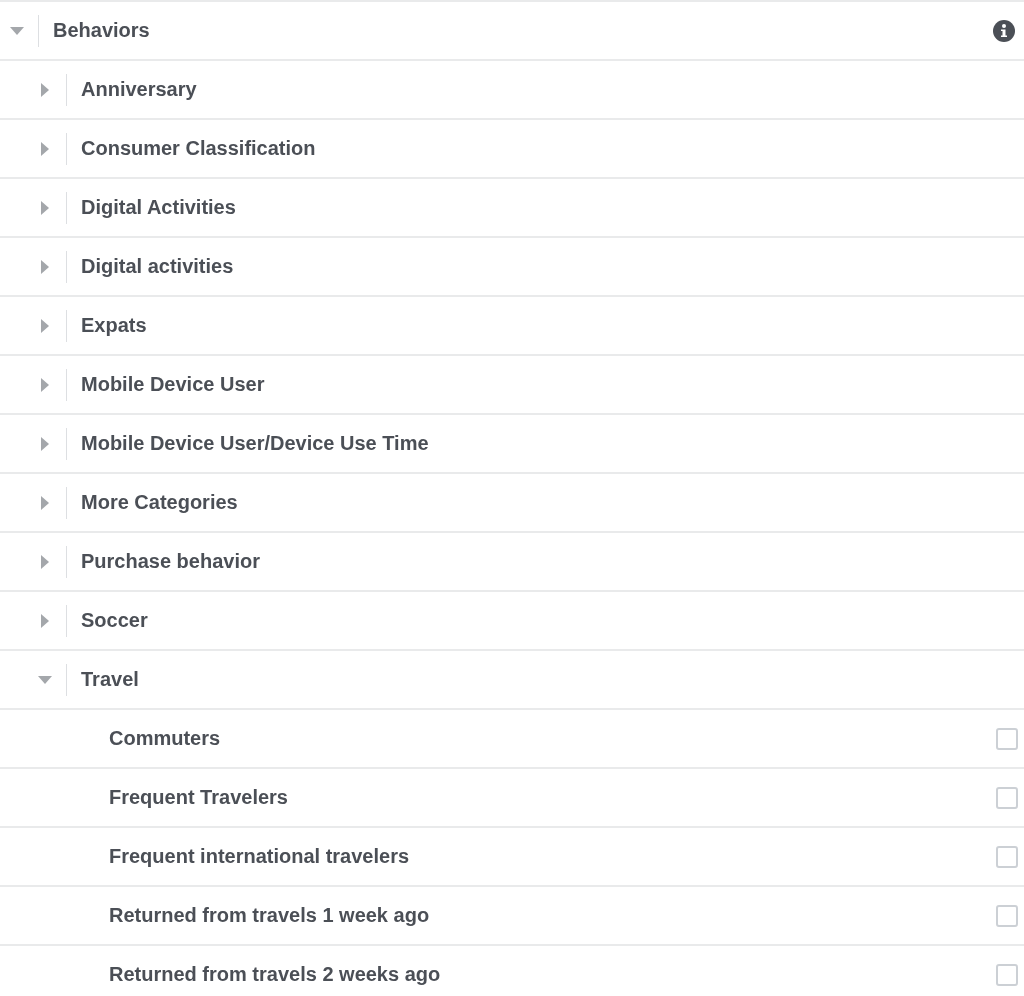  What do you see at coordinates (269, 915) in the screenshot?
I see `category-label: Returned from travels 1 week ago` at bounding box center [269, 915].